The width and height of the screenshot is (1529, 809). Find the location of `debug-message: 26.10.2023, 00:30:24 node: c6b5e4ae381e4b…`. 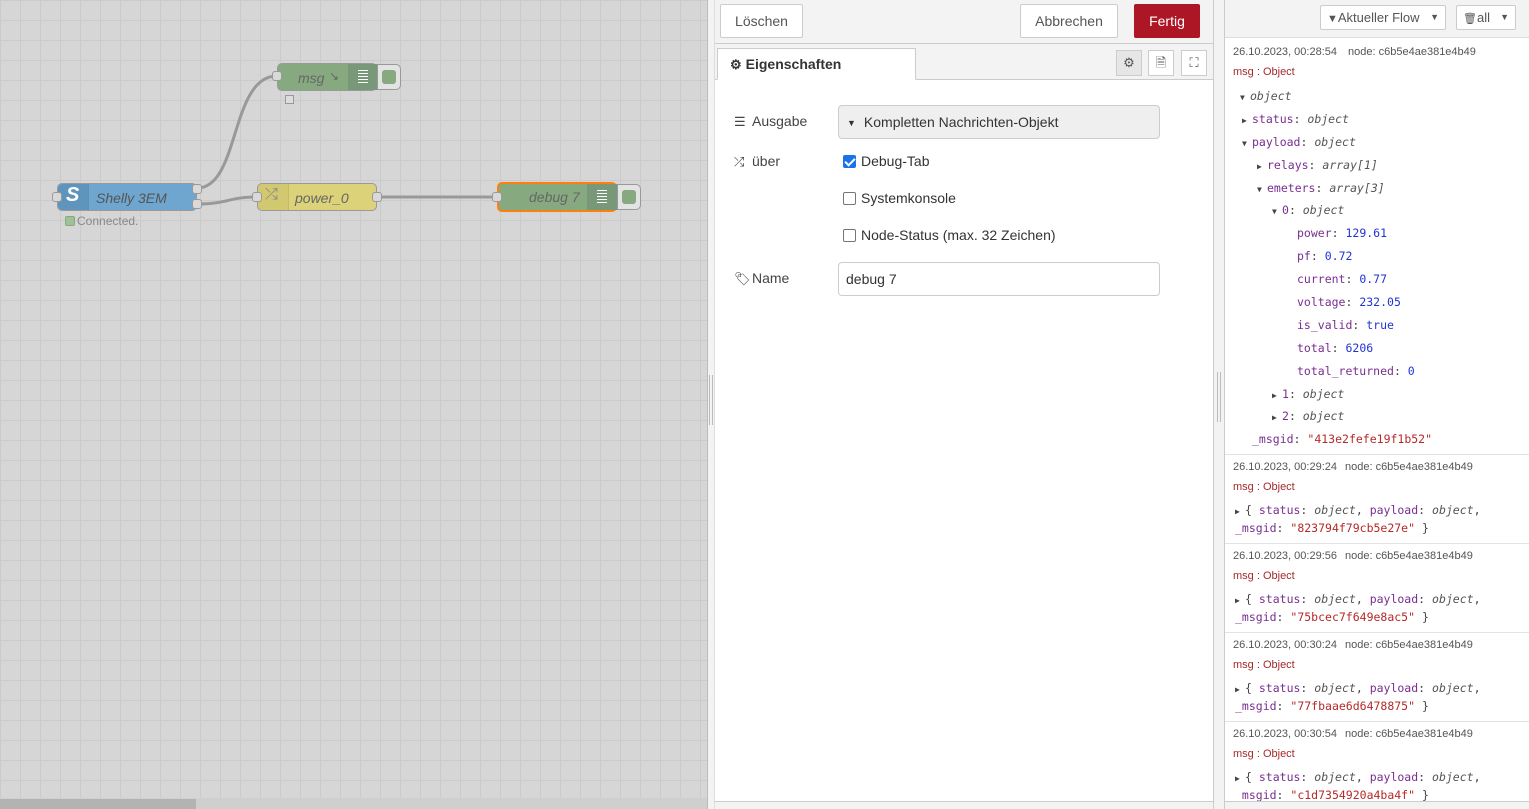

debug-message: 26.10.2023, 00:30:24 node: c6b5e4ae381e4b… is located at coordinates (1377, 677).